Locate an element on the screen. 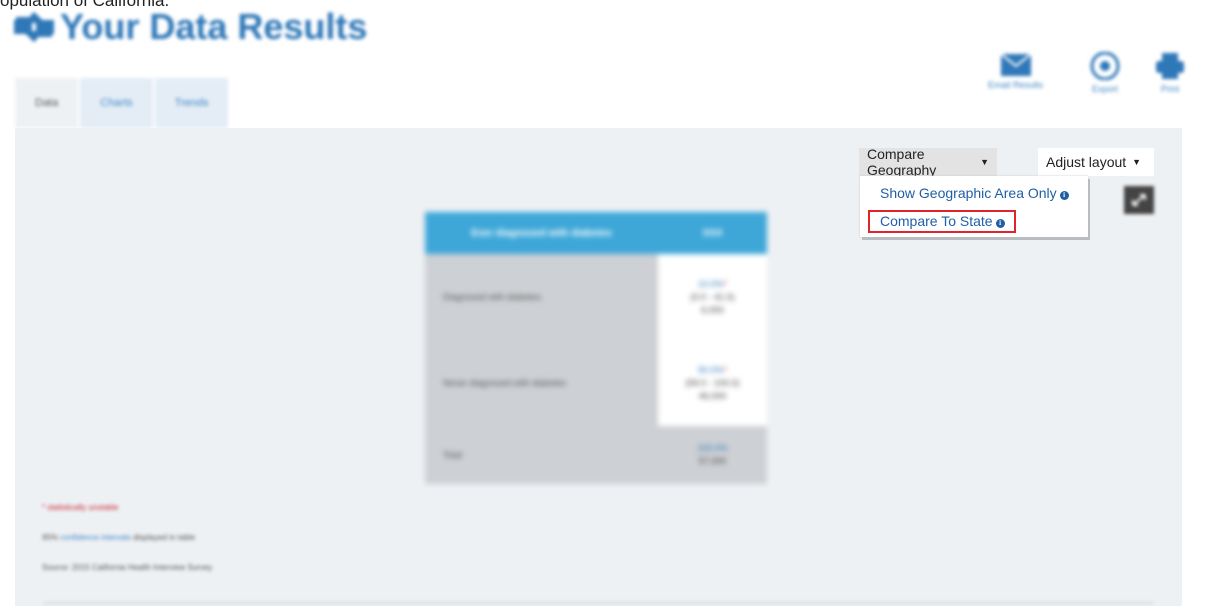  export-label: Export is located at coordinates (1104, 89).